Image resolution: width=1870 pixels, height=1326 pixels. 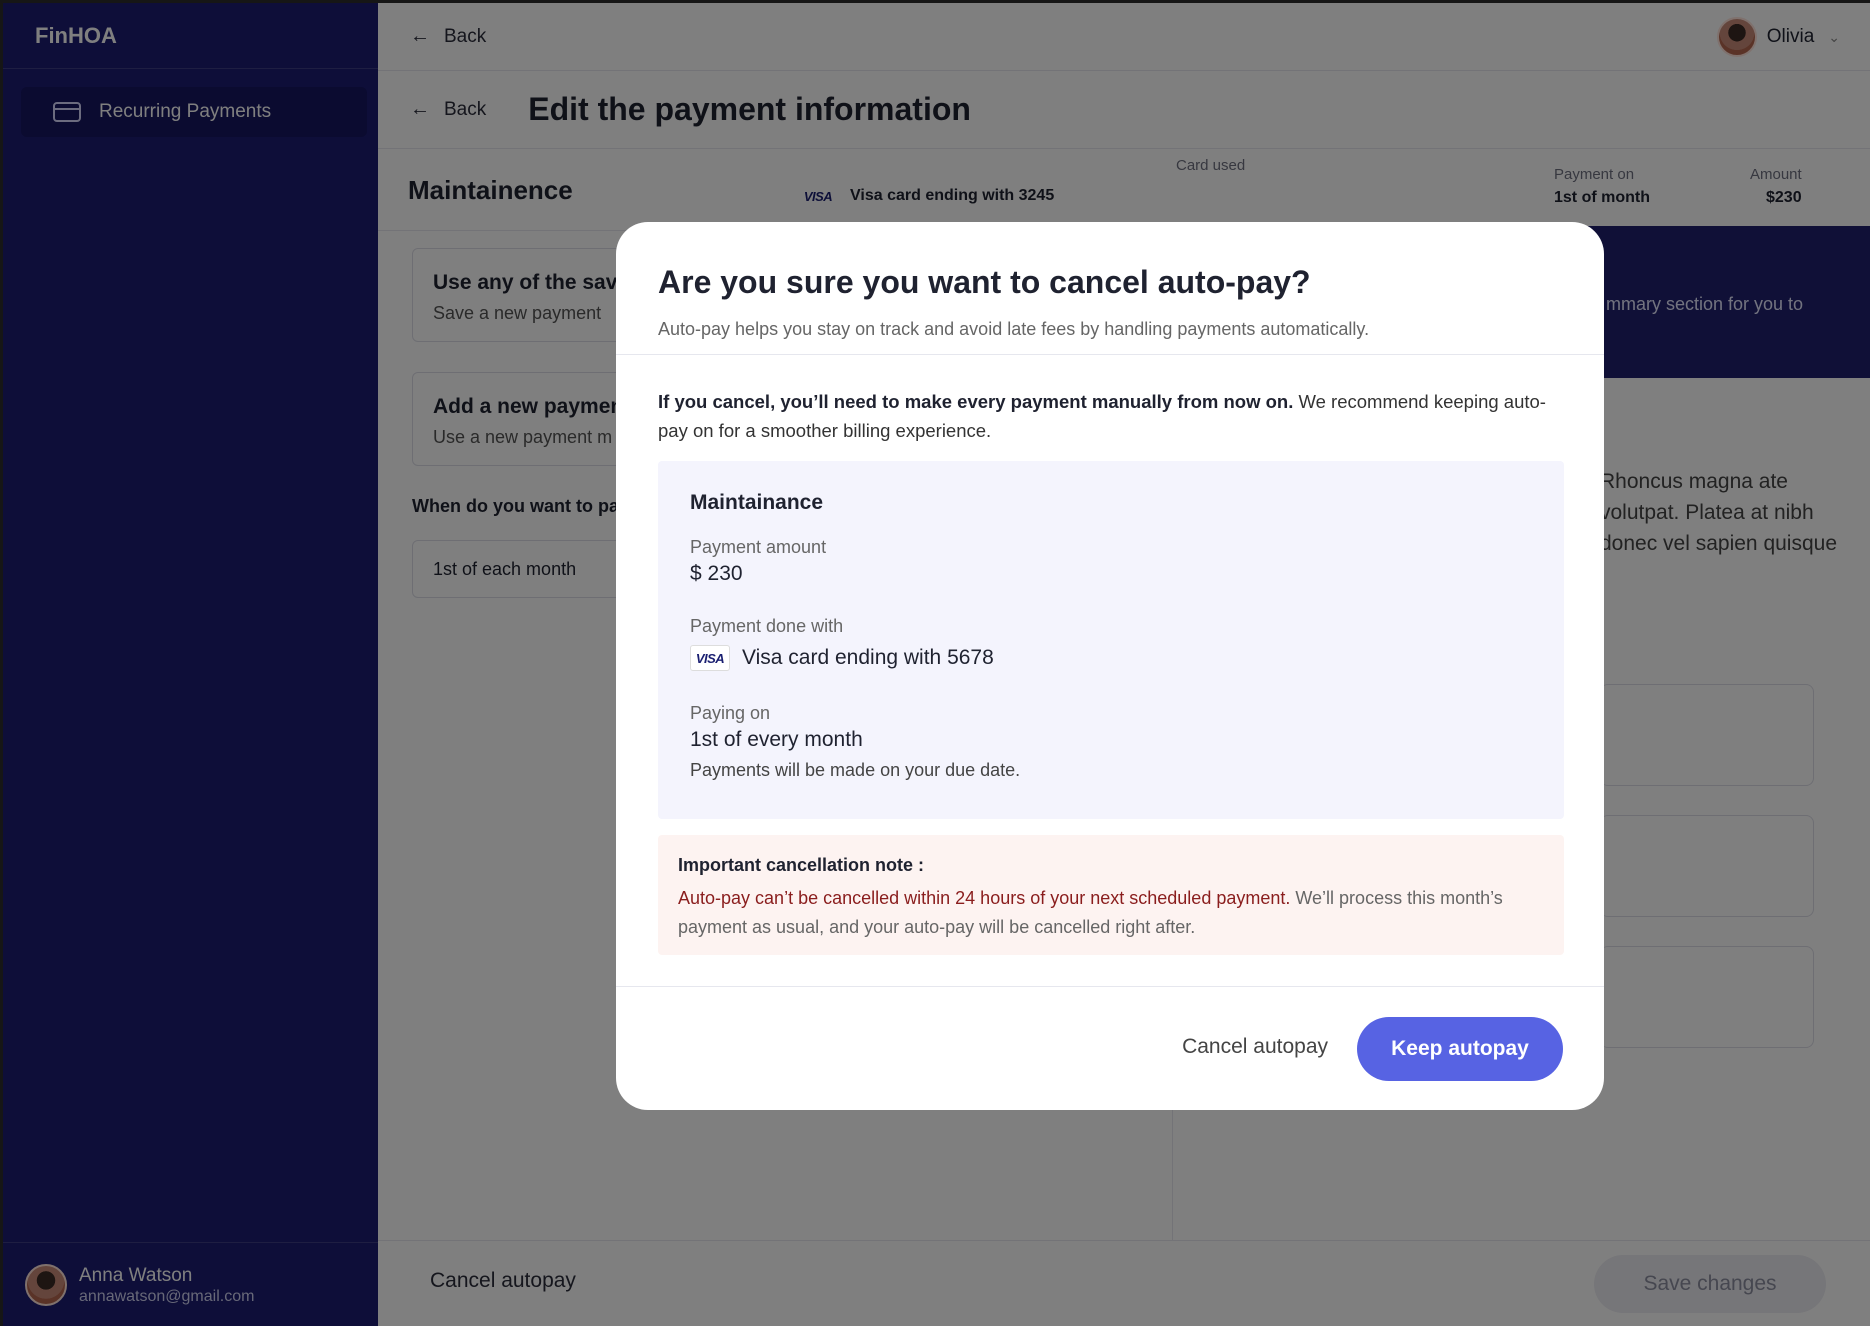 I want to click on visa-icon: VISA, so click(x=710, y=658).